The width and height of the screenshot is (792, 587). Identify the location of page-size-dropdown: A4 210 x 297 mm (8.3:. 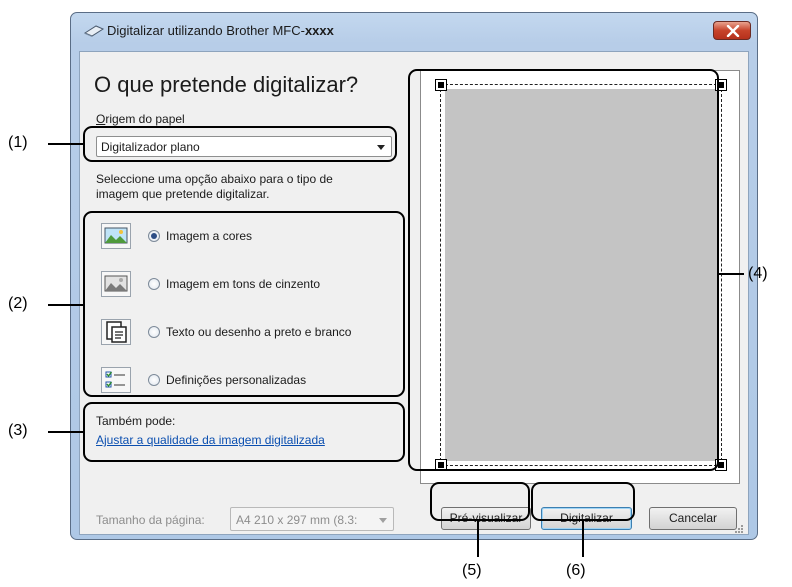
(312, 519).